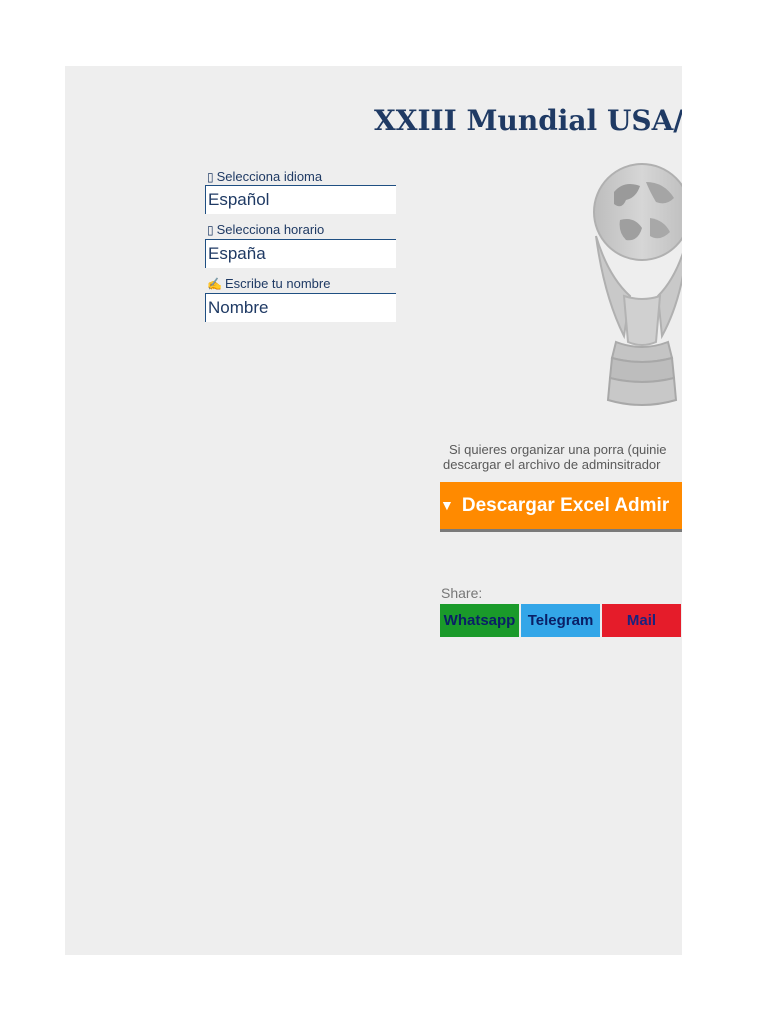 The image size is (768, 1024). I want to click on download-button-label: Descargar Excel Admir, so click(565, 505).